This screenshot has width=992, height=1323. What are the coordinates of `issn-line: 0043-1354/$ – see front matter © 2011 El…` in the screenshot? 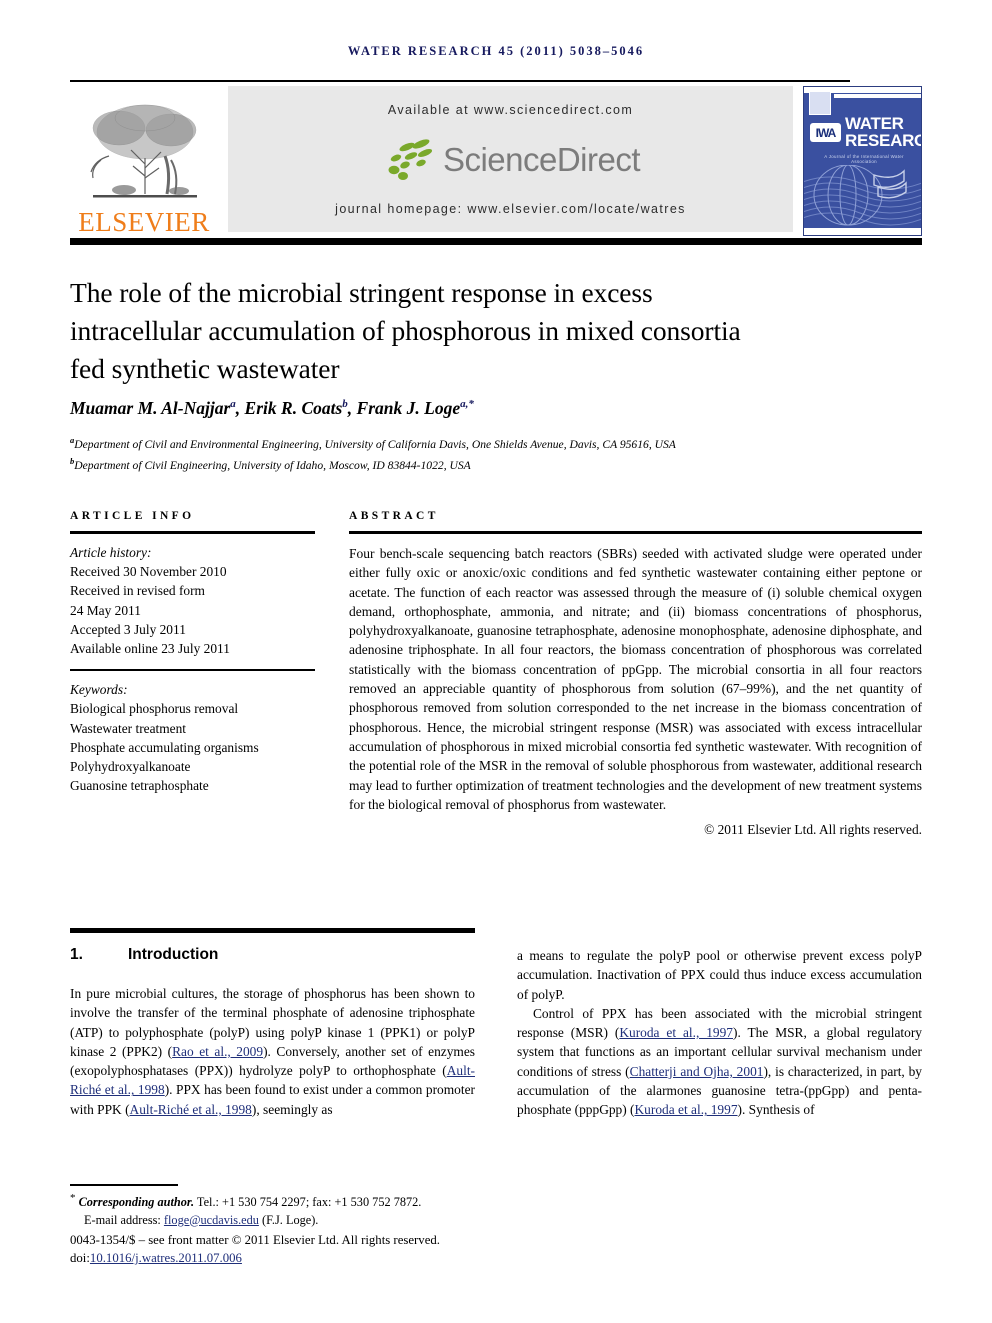 It's located at (255, 1240).